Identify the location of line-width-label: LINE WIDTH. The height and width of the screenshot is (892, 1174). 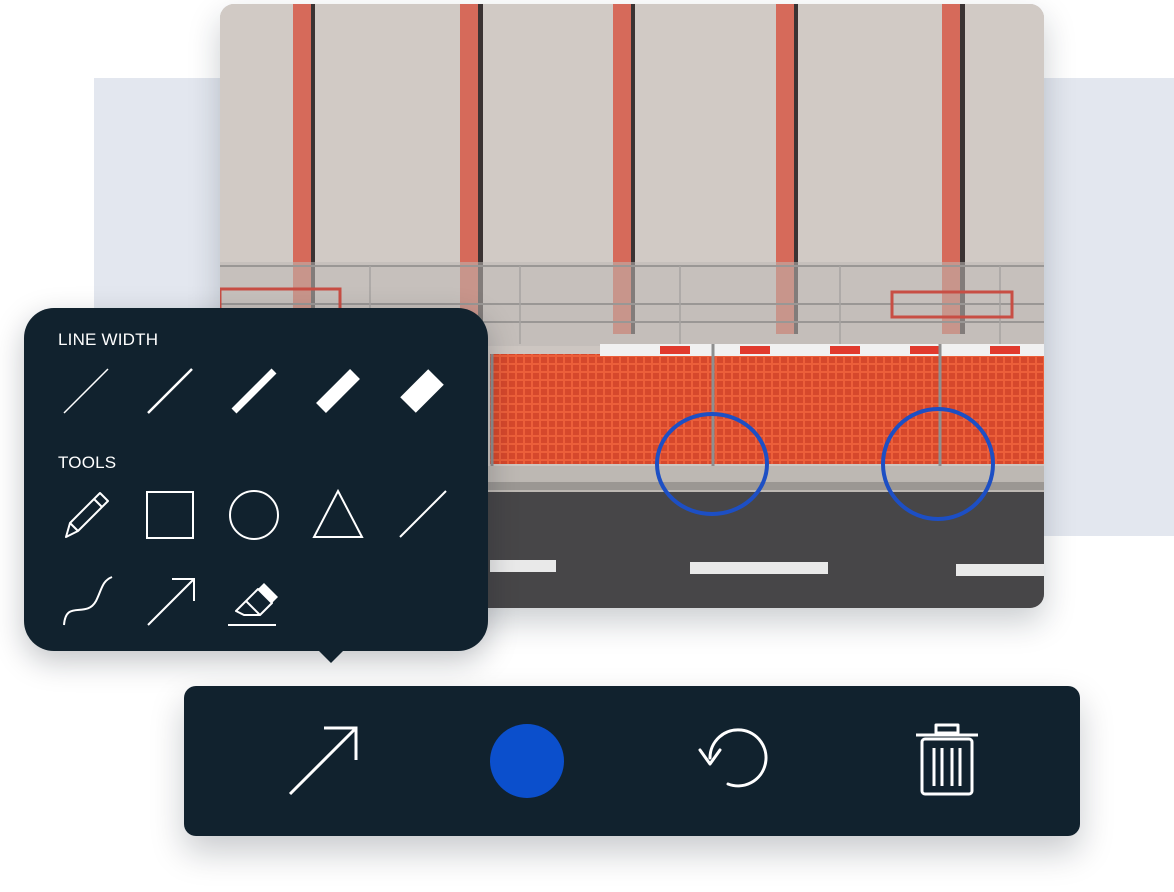
(108, 339).